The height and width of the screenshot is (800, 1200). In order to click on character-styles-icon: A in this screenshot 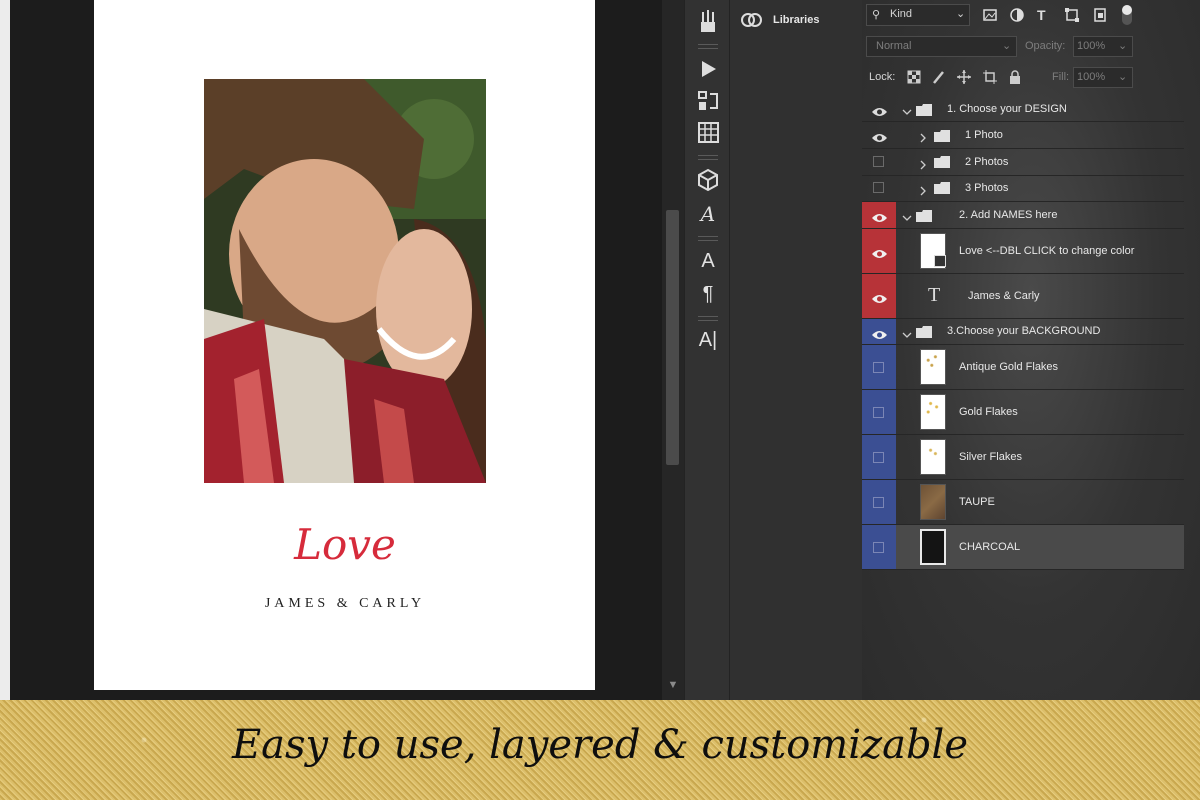, I will do `click(708, 261)`.